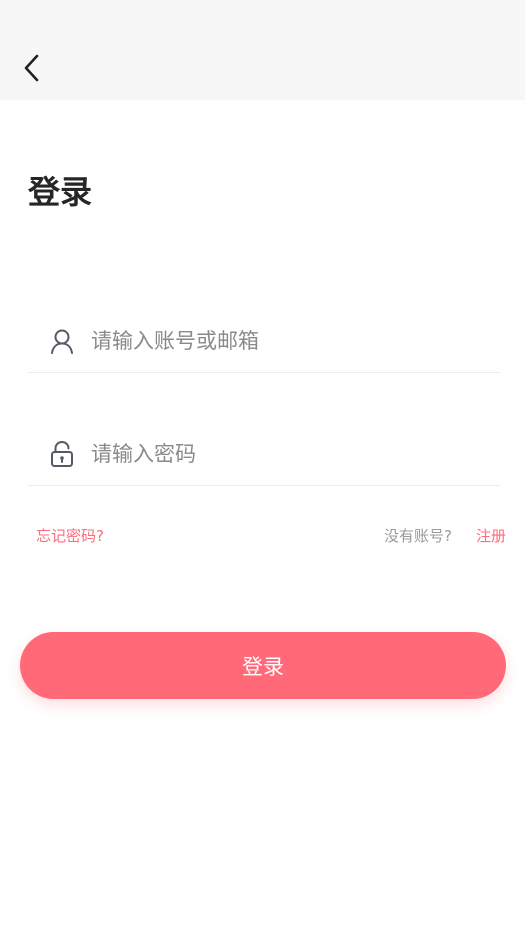 This screenshot has height=945, width=525. I want to click on account-field, so click(264, 341).